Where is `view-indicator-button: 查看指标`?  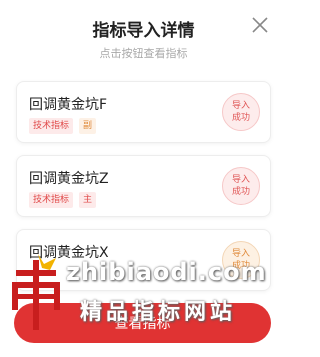 view-indicator-button: 查看指标 is located at coordinates (142, 323).